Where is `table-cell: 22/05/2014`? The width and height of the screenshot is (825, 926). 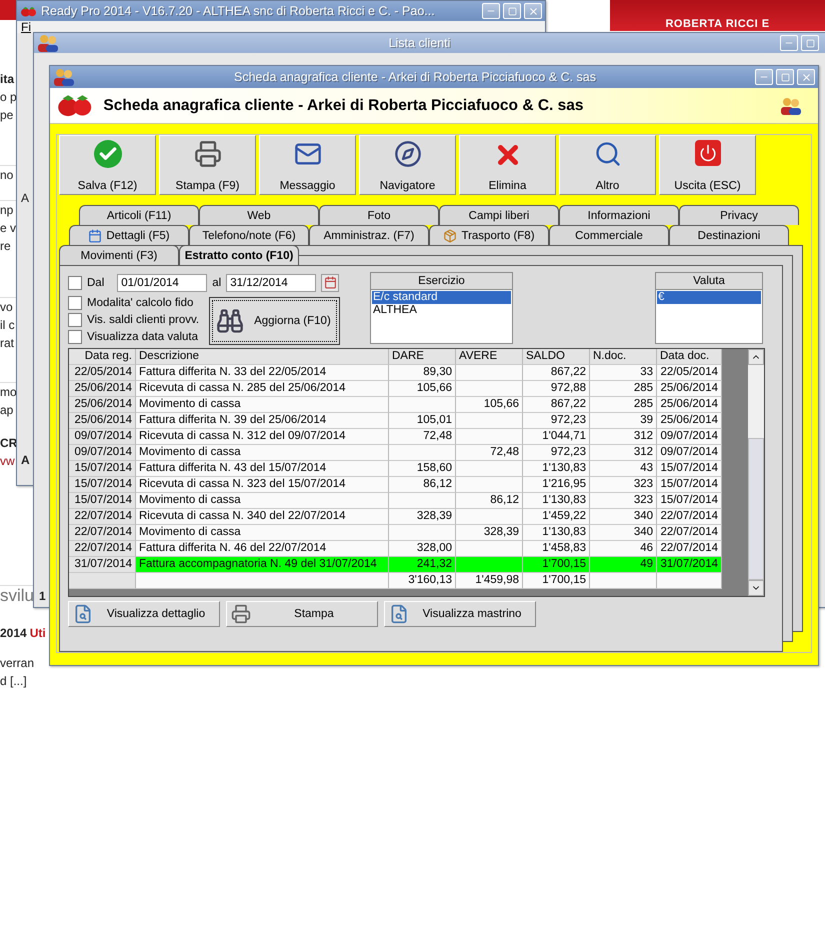 table-cell: 22/05/2014 is located at coordinates (102, 373).